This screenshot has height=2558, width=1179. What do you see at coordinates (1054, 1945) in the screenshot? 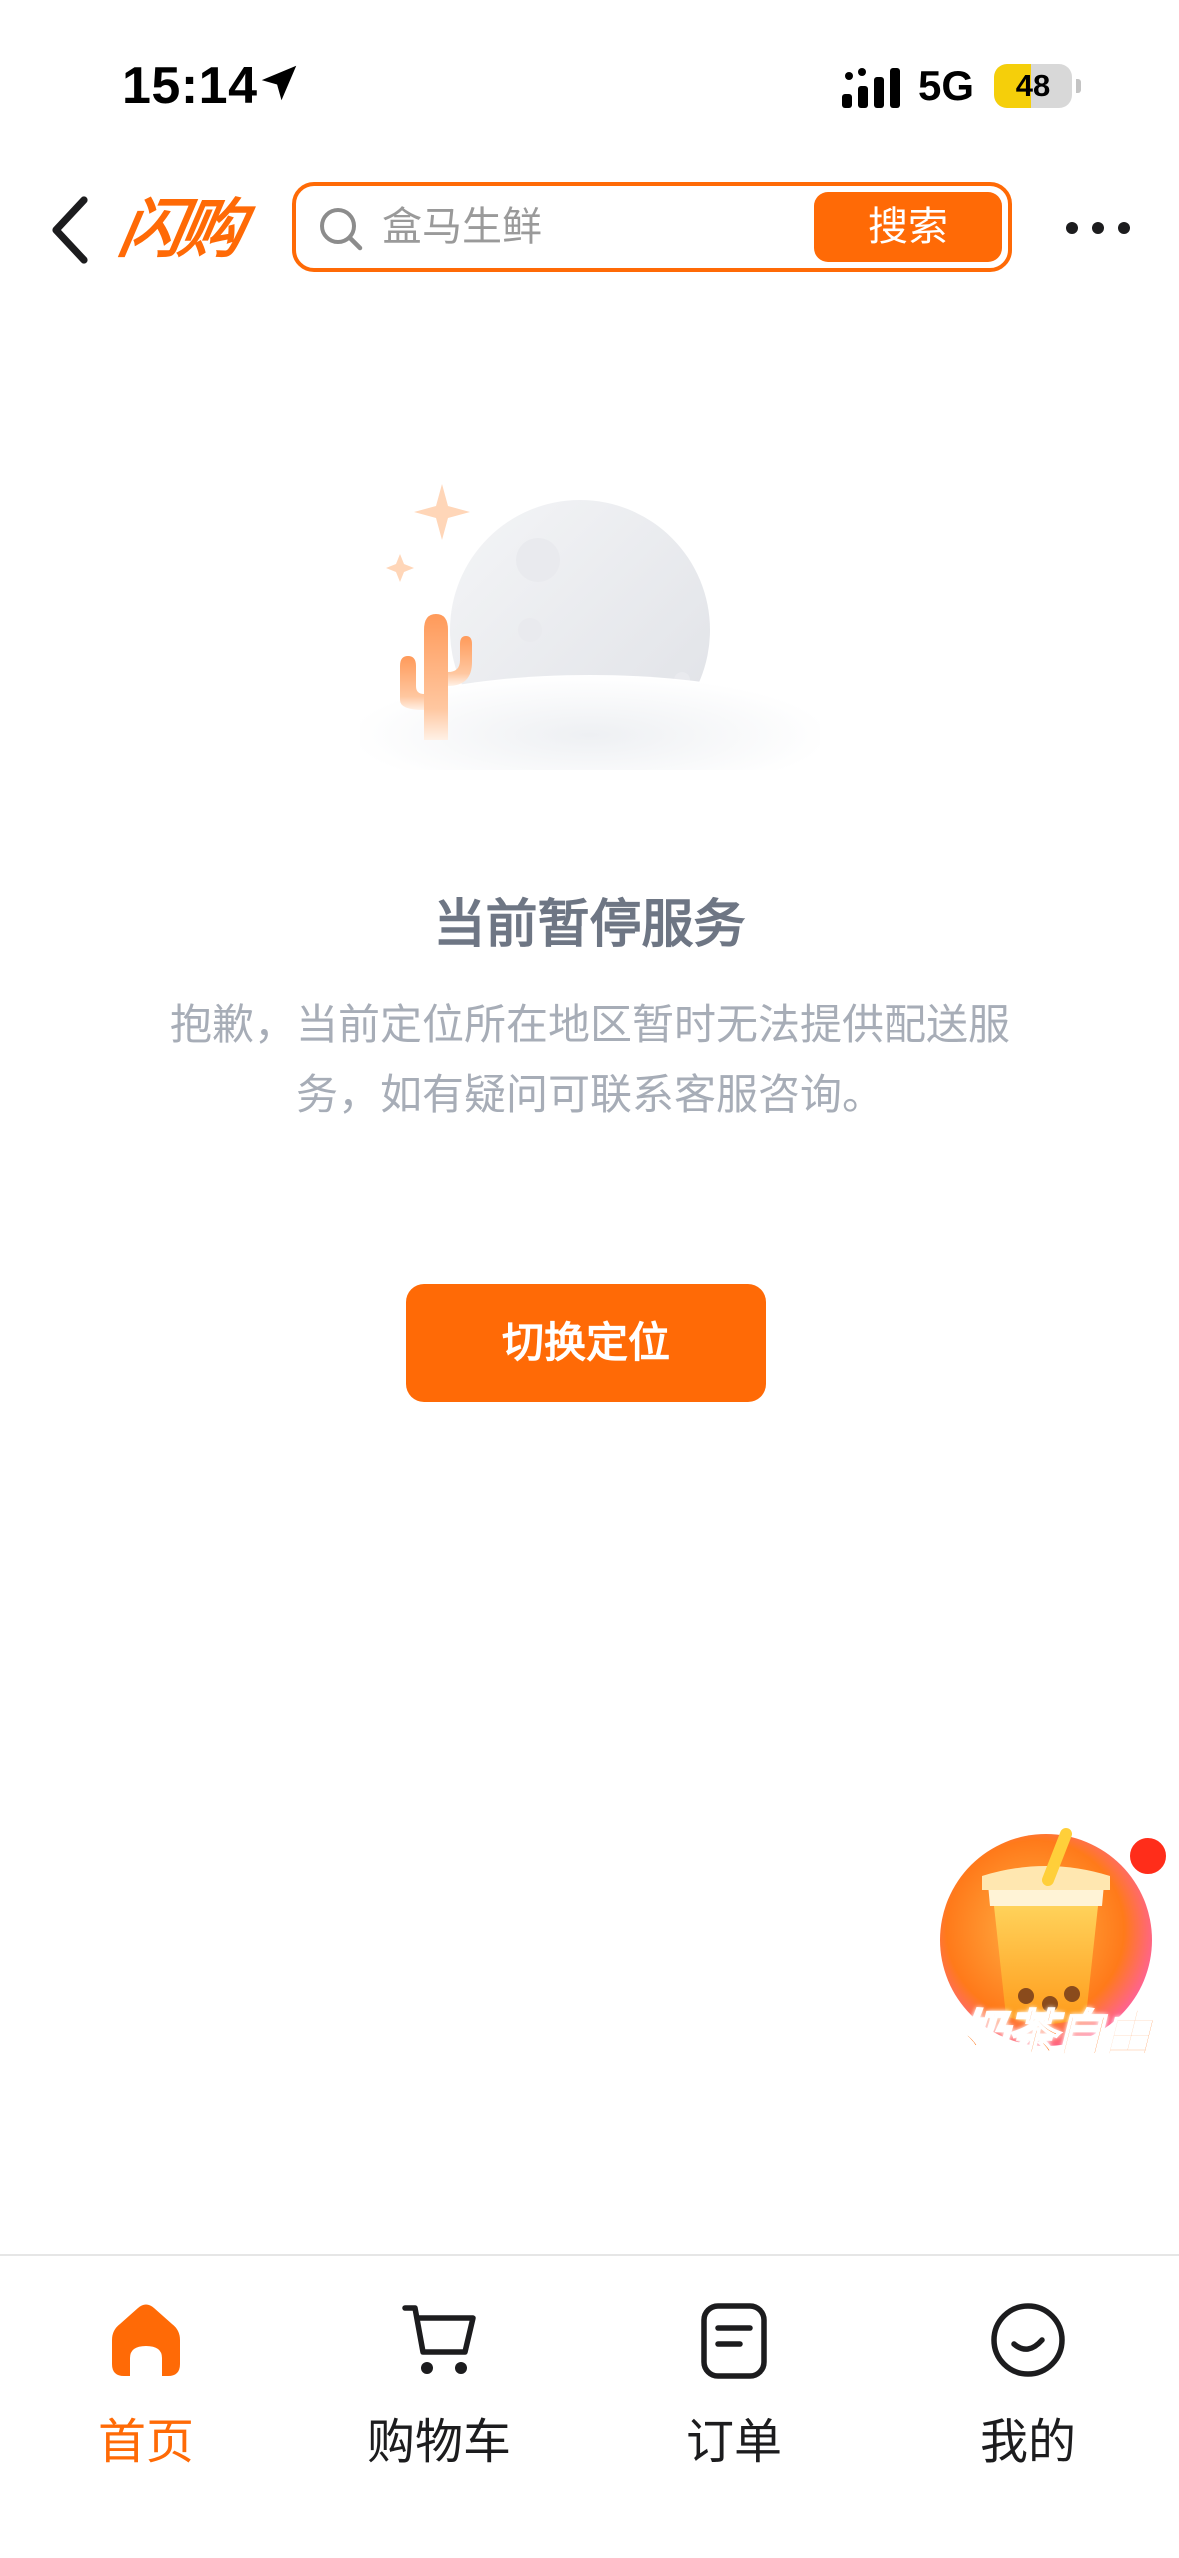
I see `milk-tea-promo-button: 奶茶自由` at bounding box center [1054, 1945].